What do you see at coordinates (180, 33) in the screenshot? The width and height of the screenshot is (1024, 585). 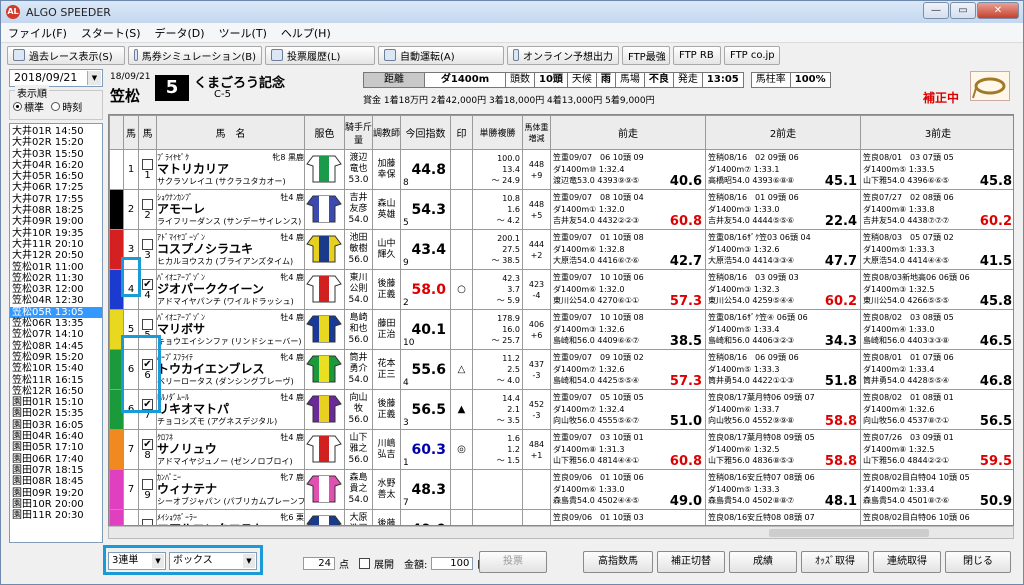 I see `menu-item: データ(D)` at bounding box center [180, 33].